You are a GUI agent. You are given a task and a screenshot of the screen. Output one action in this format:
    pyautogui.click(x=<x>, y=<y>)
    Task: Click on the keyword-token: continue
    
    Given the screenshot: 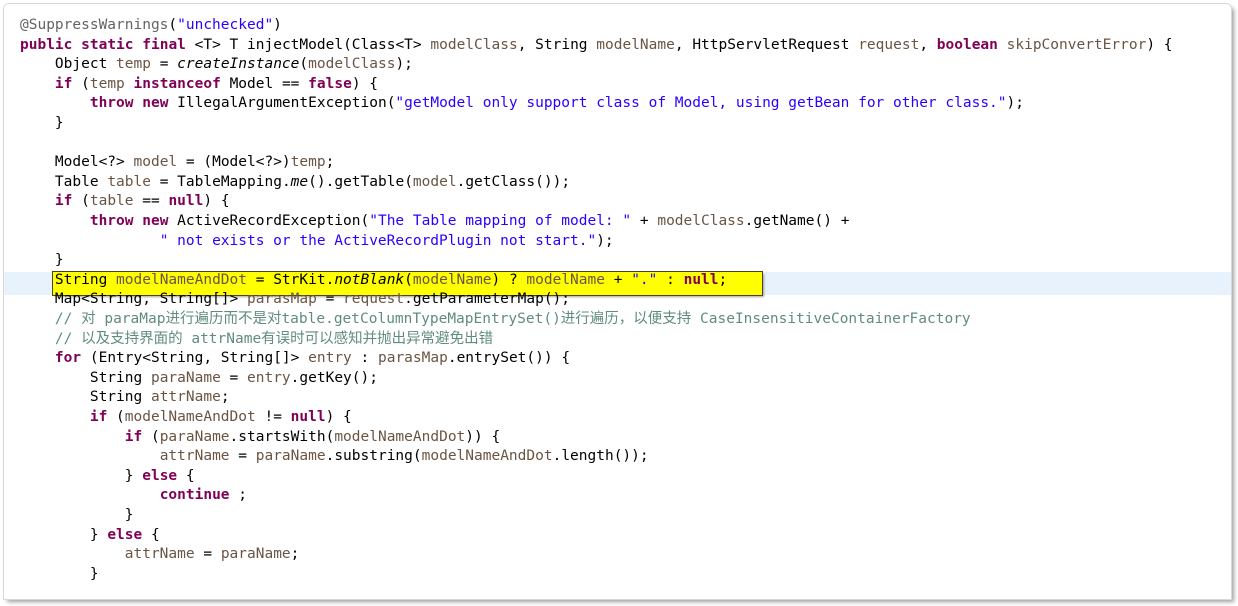 What is the action you would take?
    pyautogui.click(x=194, y=495)
    